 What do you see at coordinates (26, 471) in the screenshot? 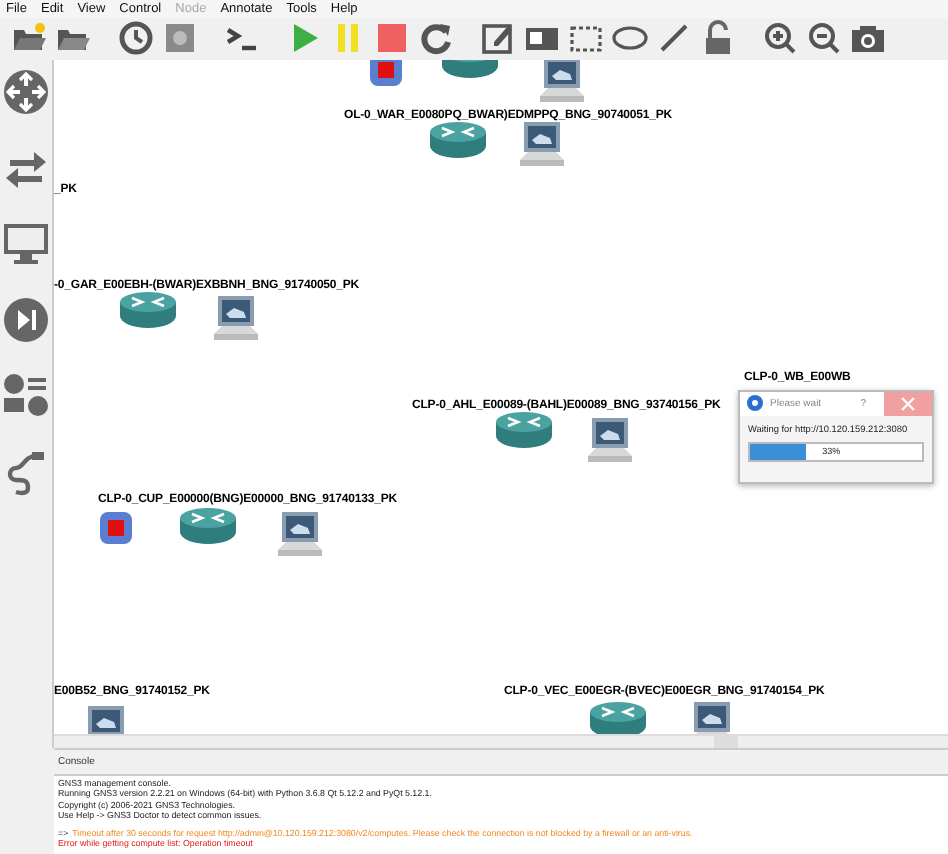
I see `cable-icon` at bounding box center [26, 471].